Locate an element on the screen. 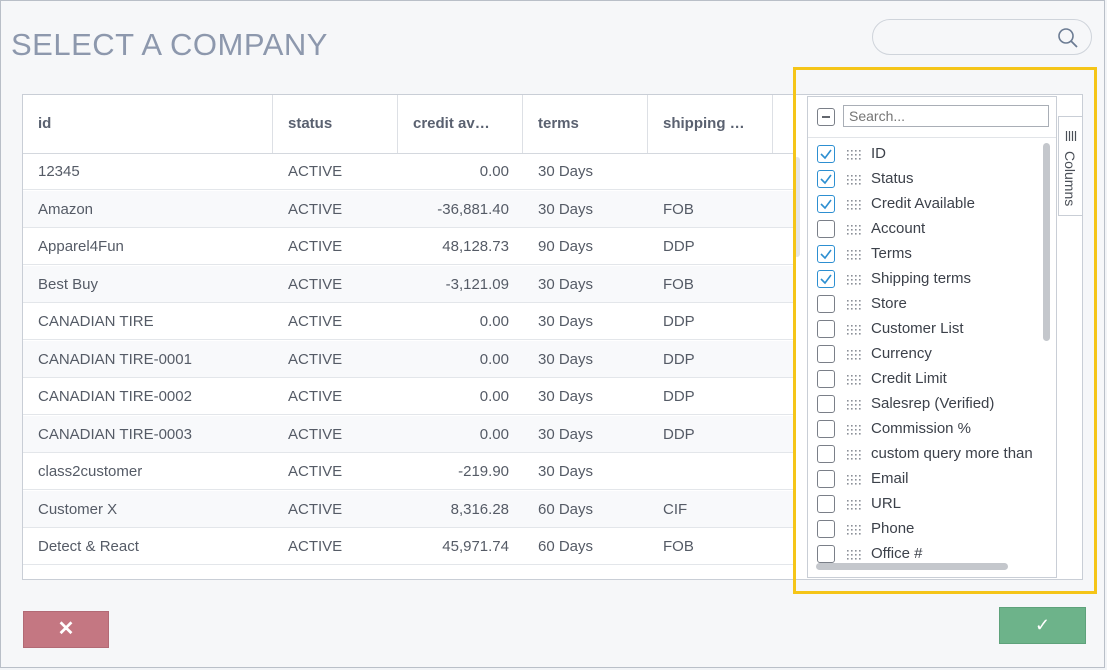 The width and height of the screenshot is (1107, 670). header-id: id is located at coordinates (148, 124).